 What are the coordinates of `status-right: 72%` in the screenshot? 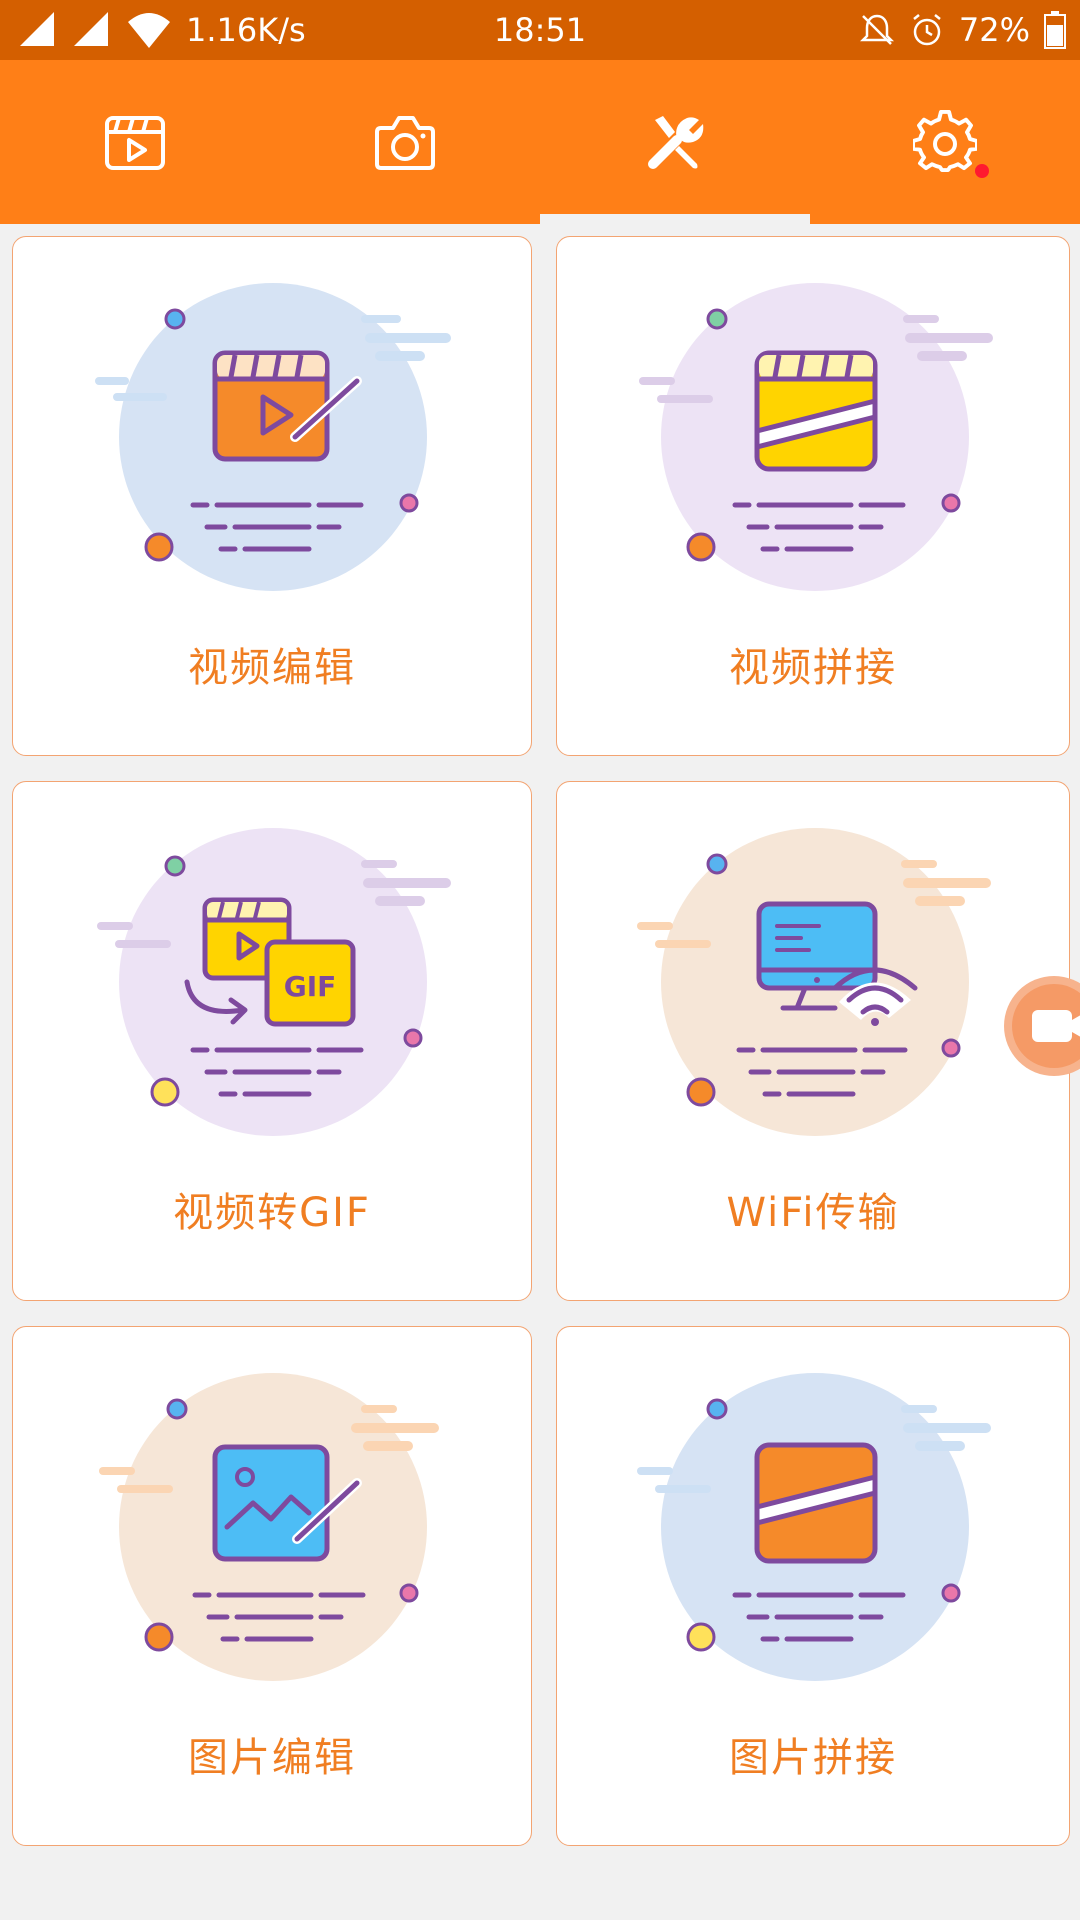 It's located at (962, 30).